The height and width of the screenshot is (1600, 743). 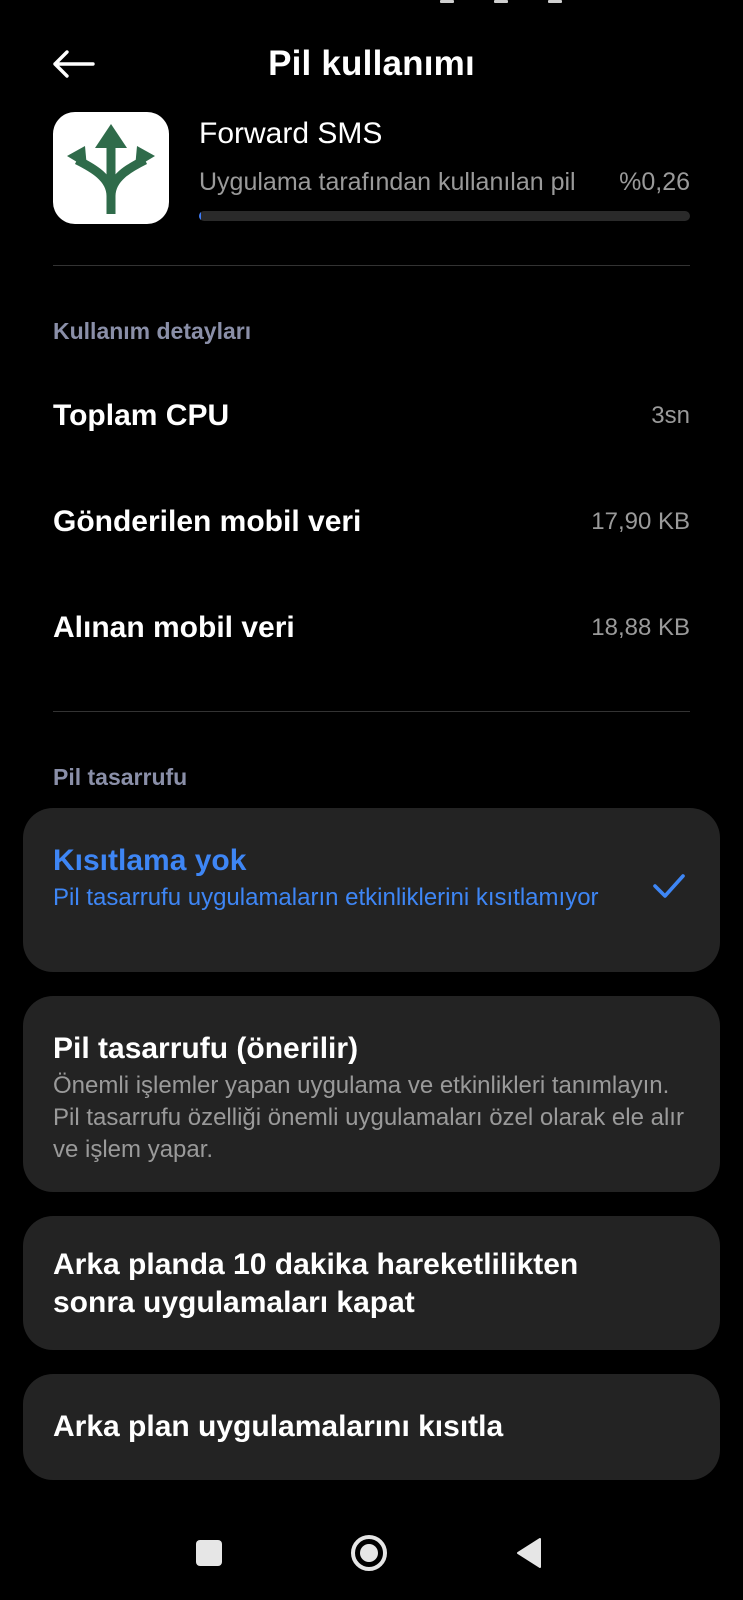 I want to click on split-arrows-icon, so click(x=111, y=169).